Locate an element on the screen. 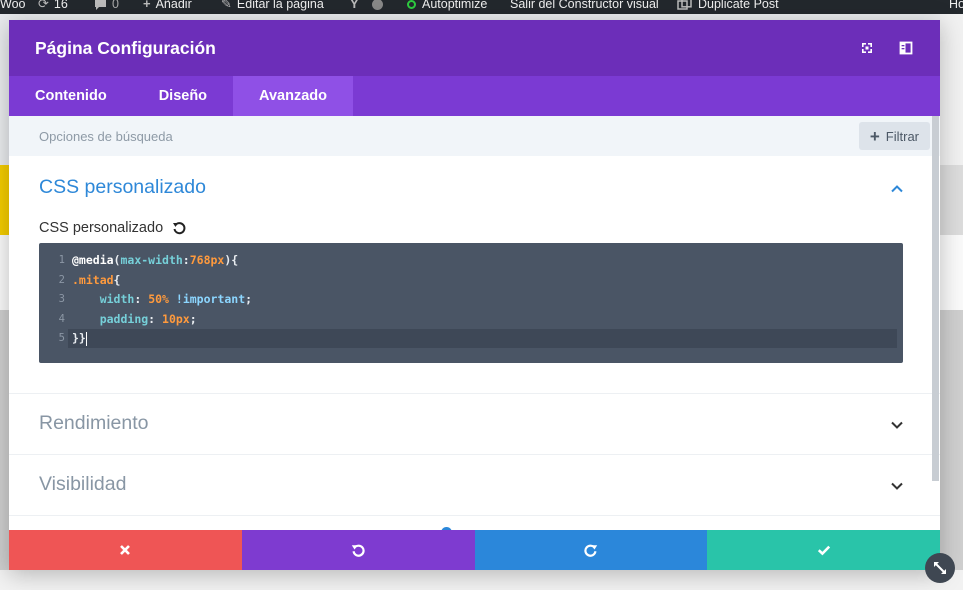  autoptimize-label: Autoptimize is located at coordinates (455, 5).